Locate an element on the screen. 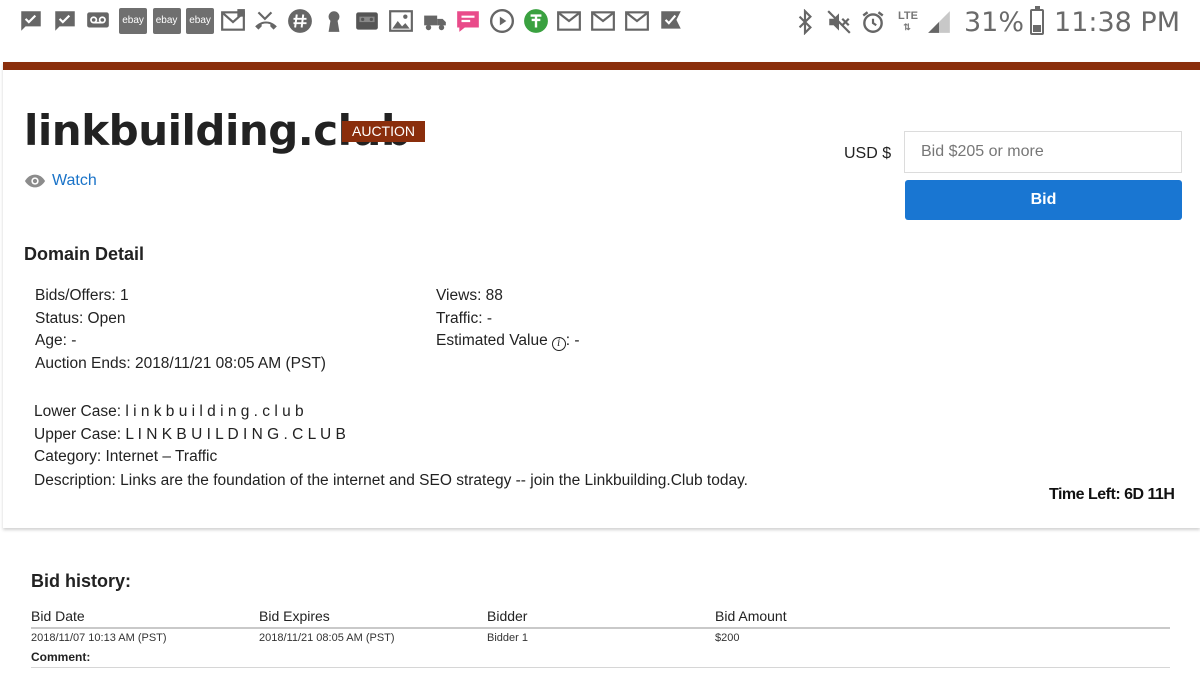 This screenshot has width=1200, height=675. time-left: Time Left: 6D 11H is located at coordinates (1112, 494).